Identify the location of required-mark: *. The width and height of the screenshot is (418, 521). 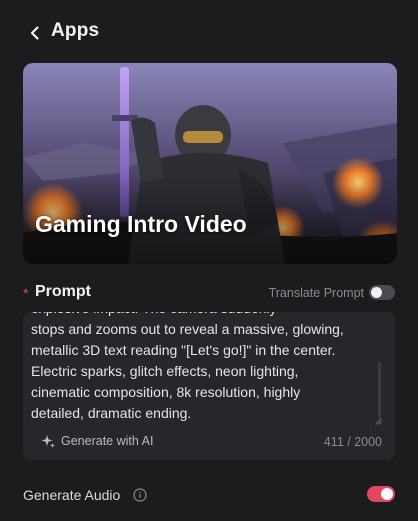
(26, 293).